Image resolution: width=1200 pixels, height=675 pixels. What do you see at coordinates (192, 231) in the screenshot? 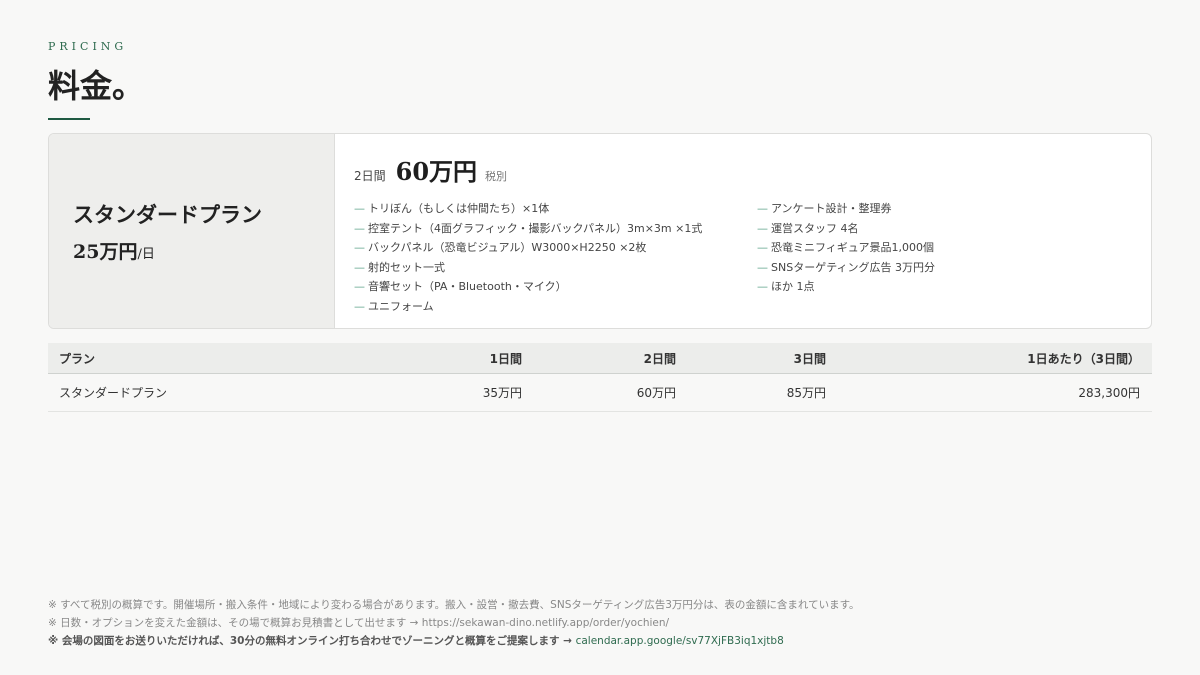
I see `plan-summary: スタンダードプラン 25万円/日` at bounding box center [192, 231].